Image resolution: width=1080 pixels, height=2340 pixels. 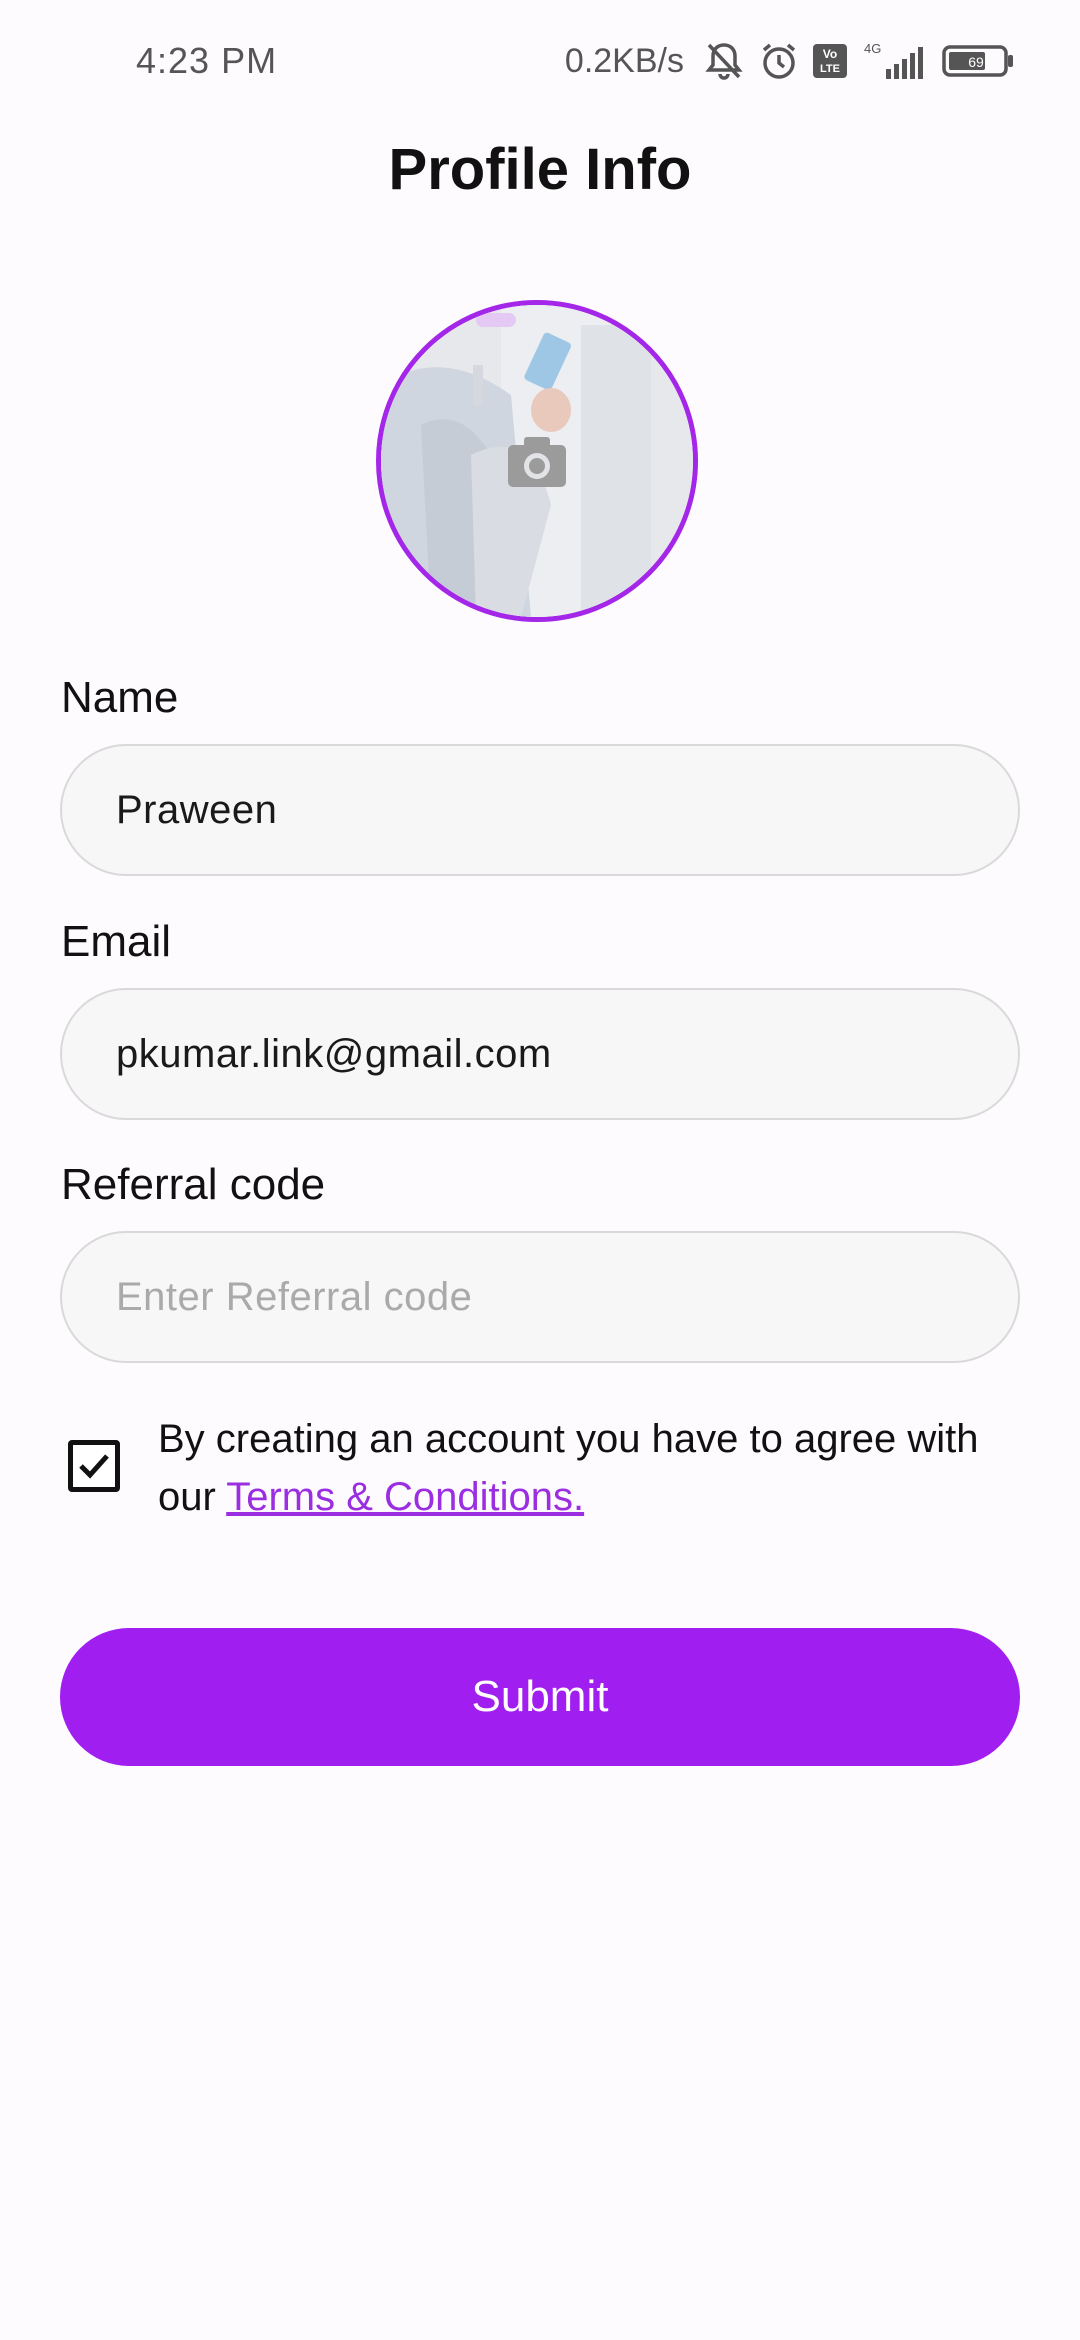 I want to click on alarm-icon, so click(x=779, y=61).